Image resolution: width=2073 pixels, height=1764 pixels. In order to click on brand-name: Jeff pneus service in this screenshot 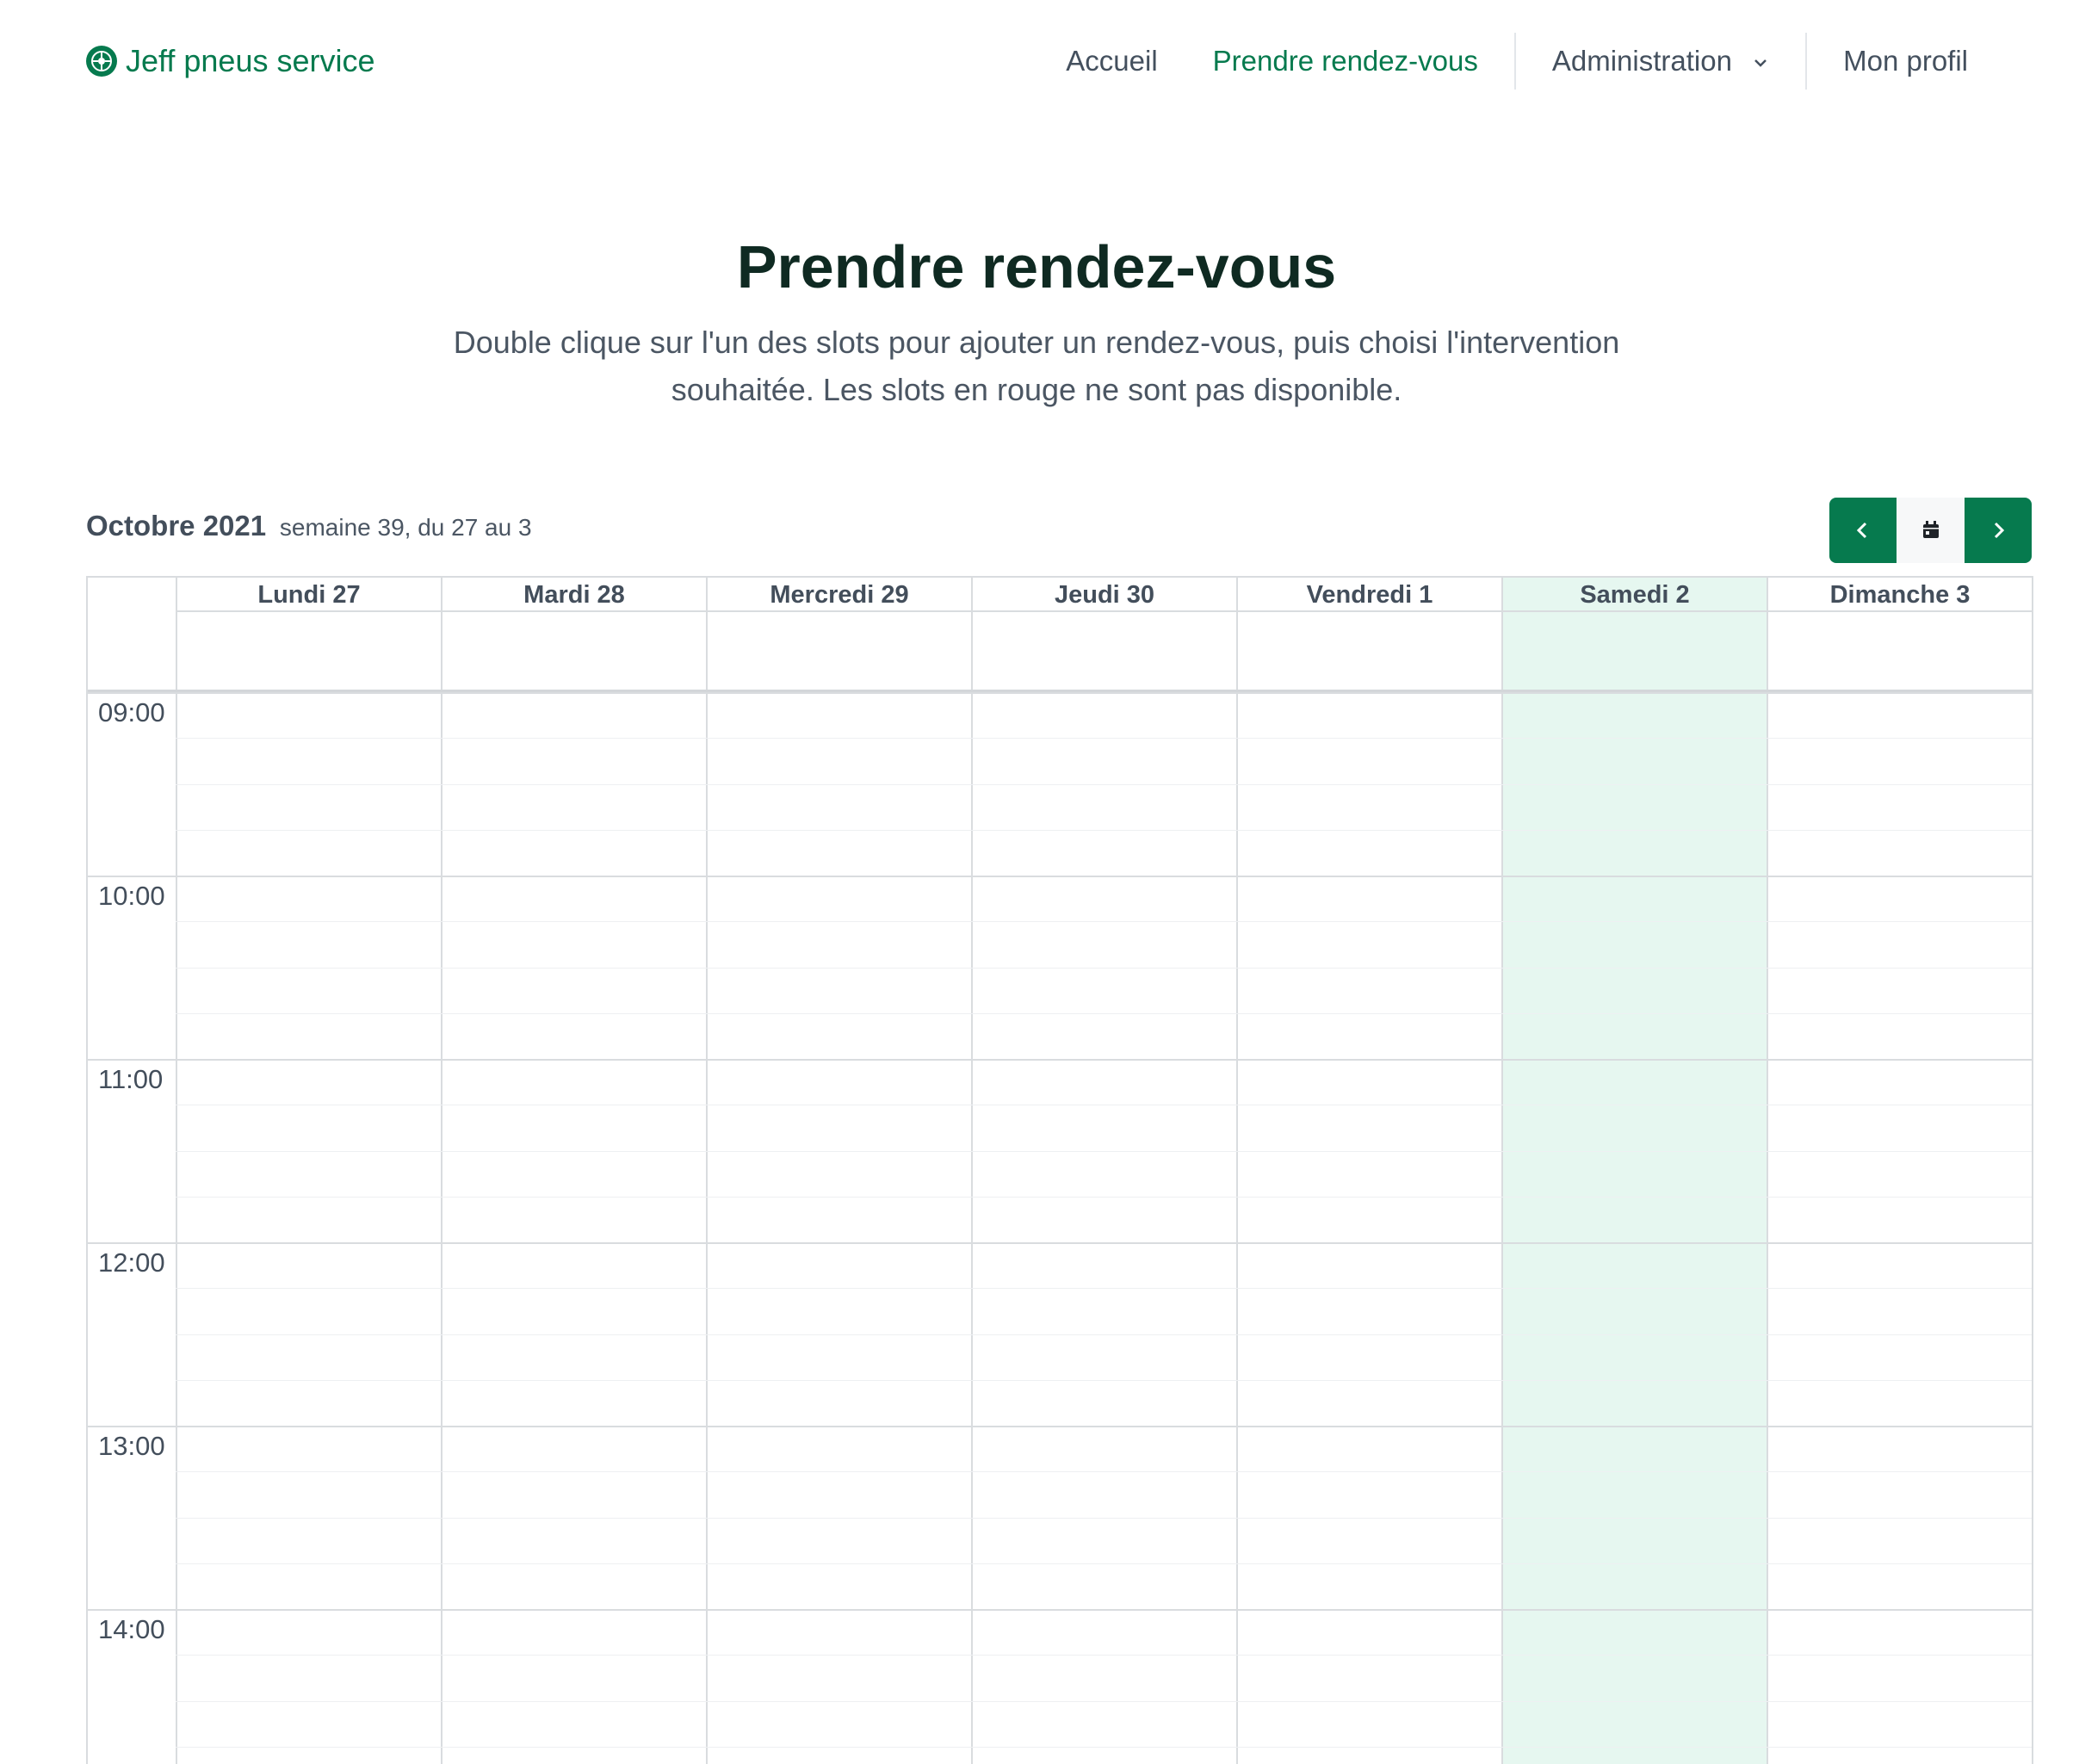, I will do `click(250, 60)`.